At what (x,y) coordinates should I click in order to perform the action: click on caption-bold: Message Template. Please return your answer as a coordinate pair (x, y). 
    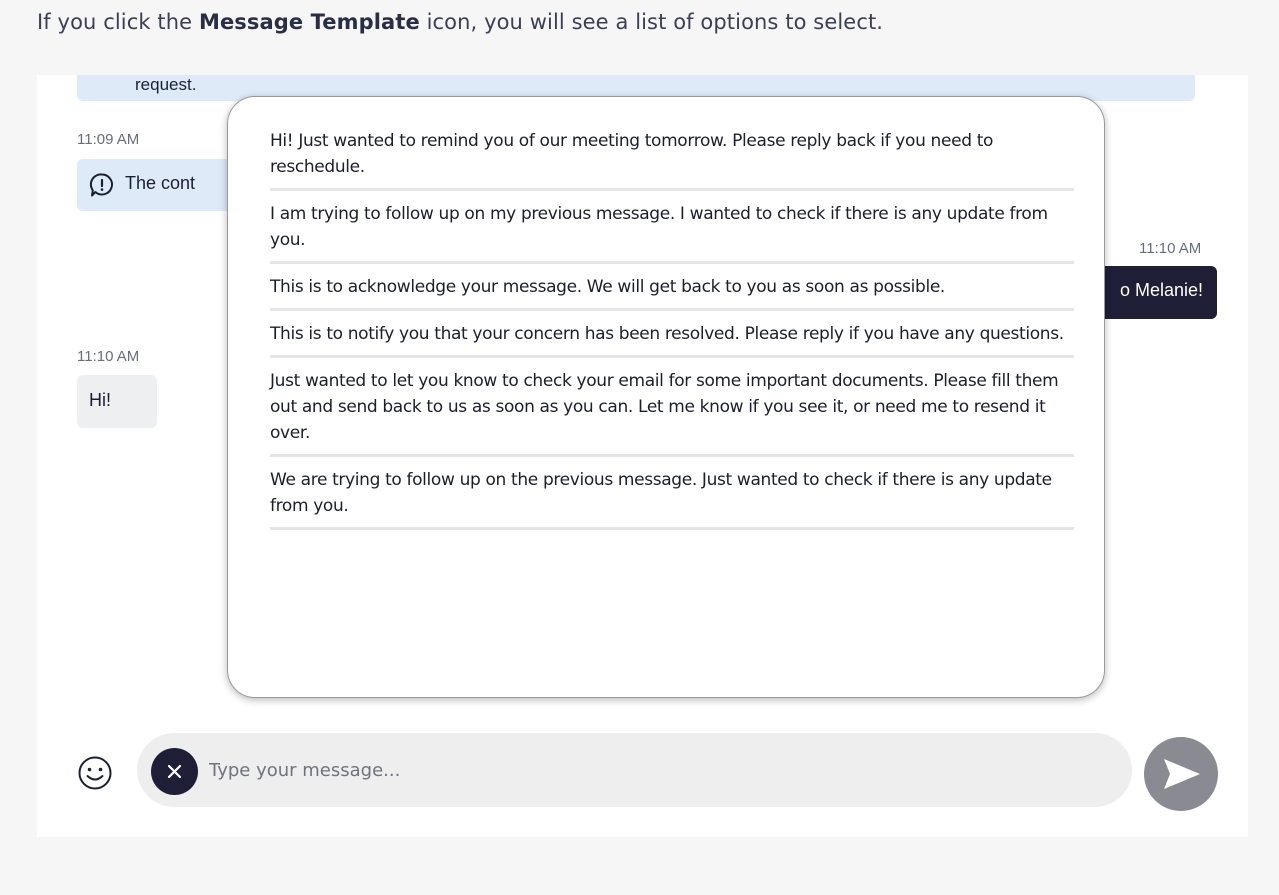
    Looking at the image, I should click on (309, 22).